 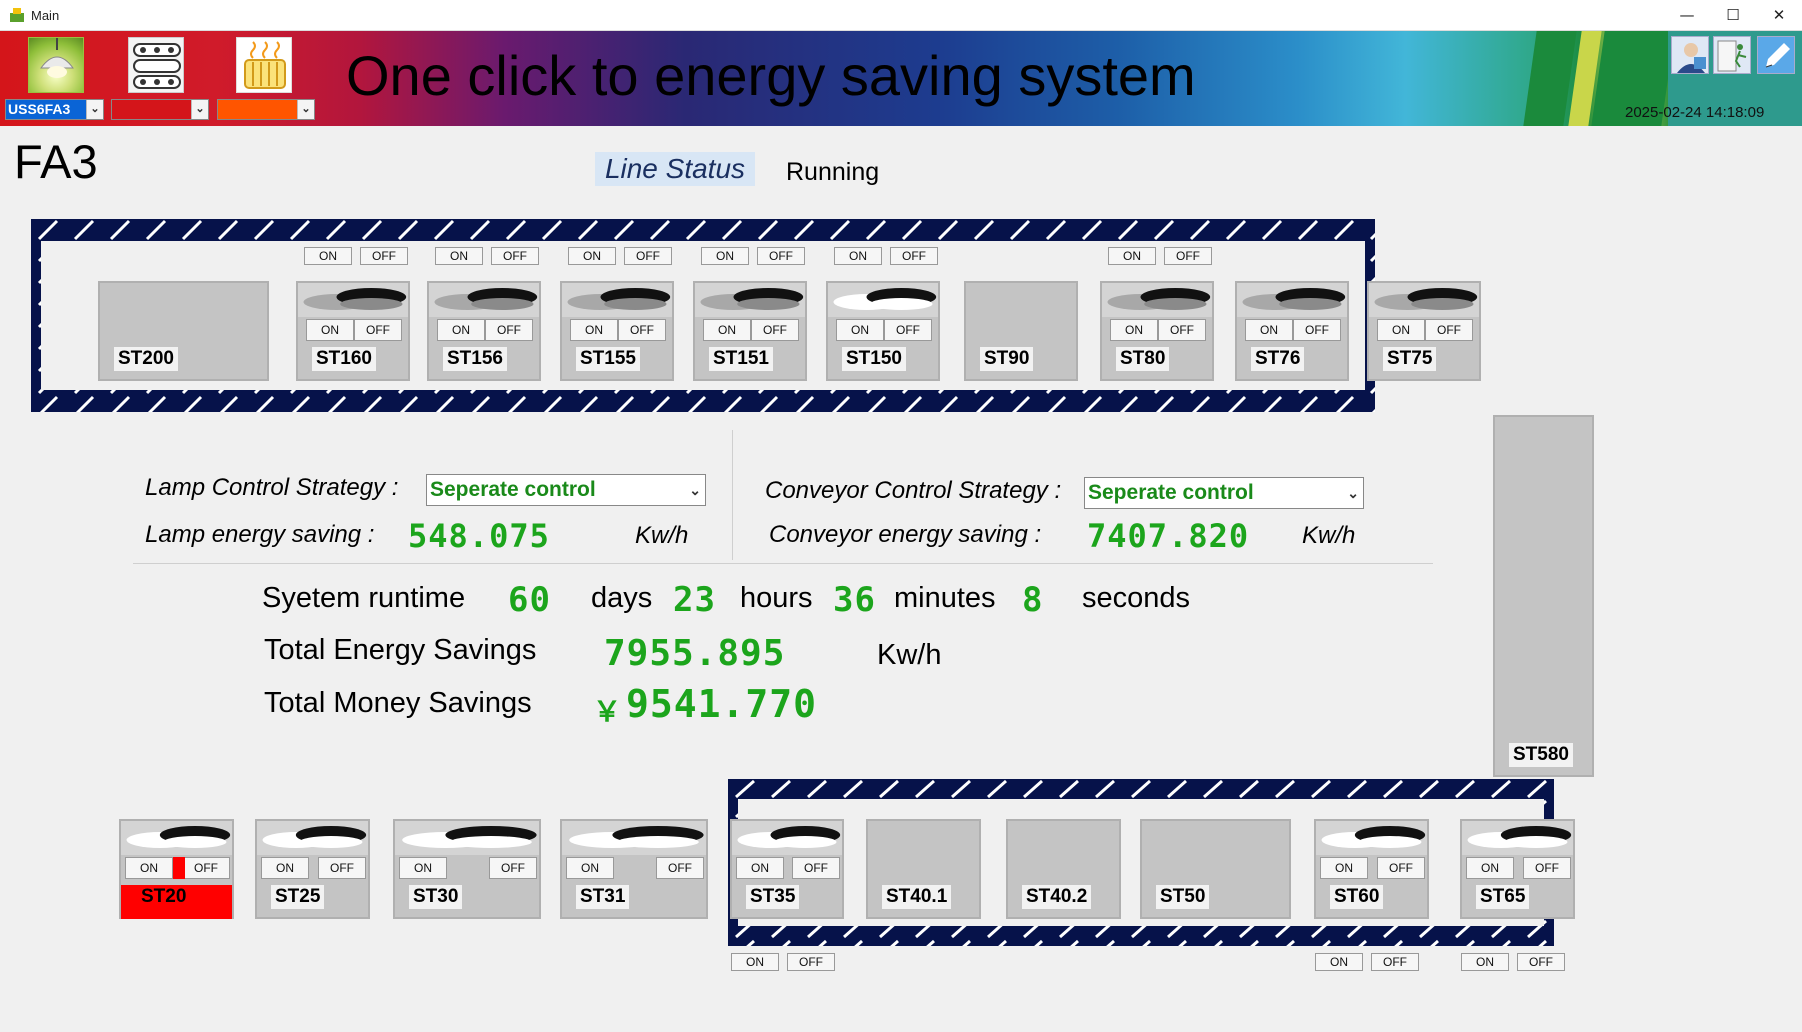 What do you see at coordinates (56, 65) in the screenshot?
I see `lamp-control-tile` at bounding box center [56, 65].